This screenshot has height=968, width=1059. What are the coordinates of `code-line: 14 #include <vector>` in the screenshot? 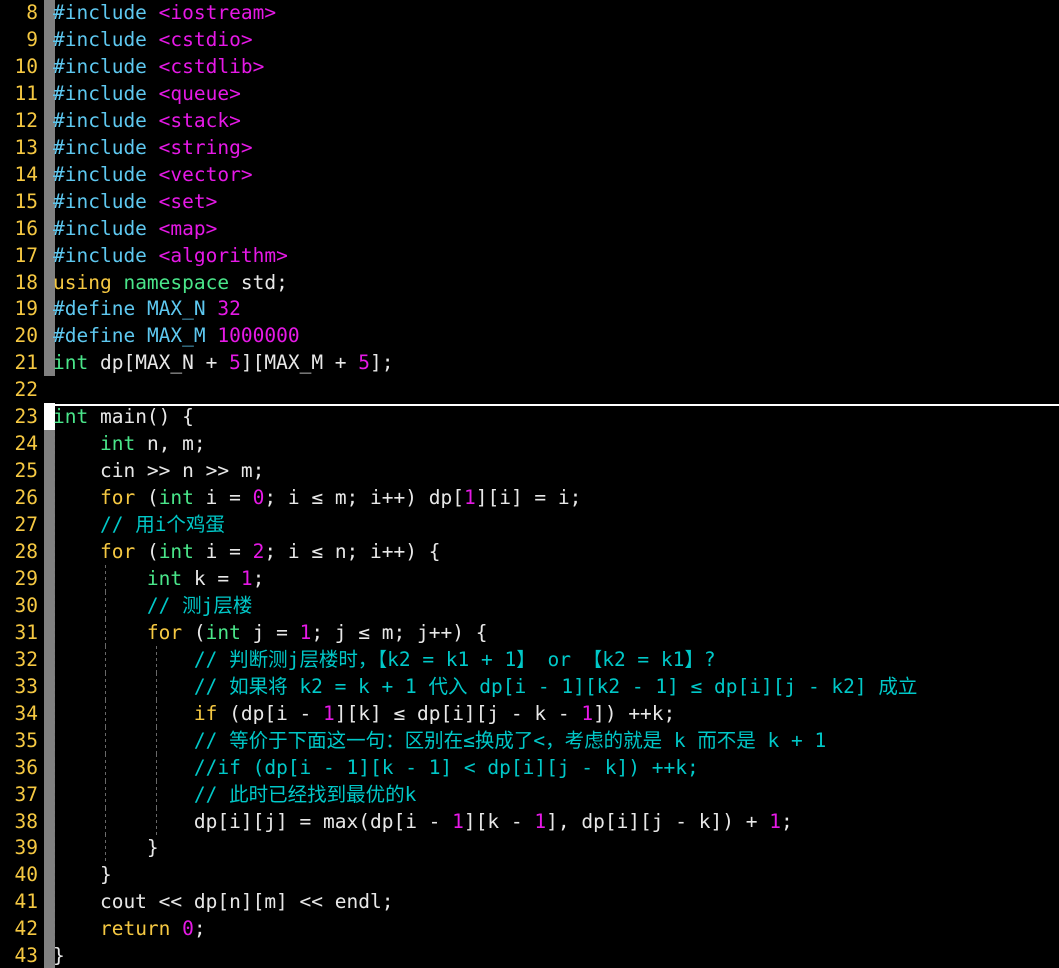 It's located at (529, 174).